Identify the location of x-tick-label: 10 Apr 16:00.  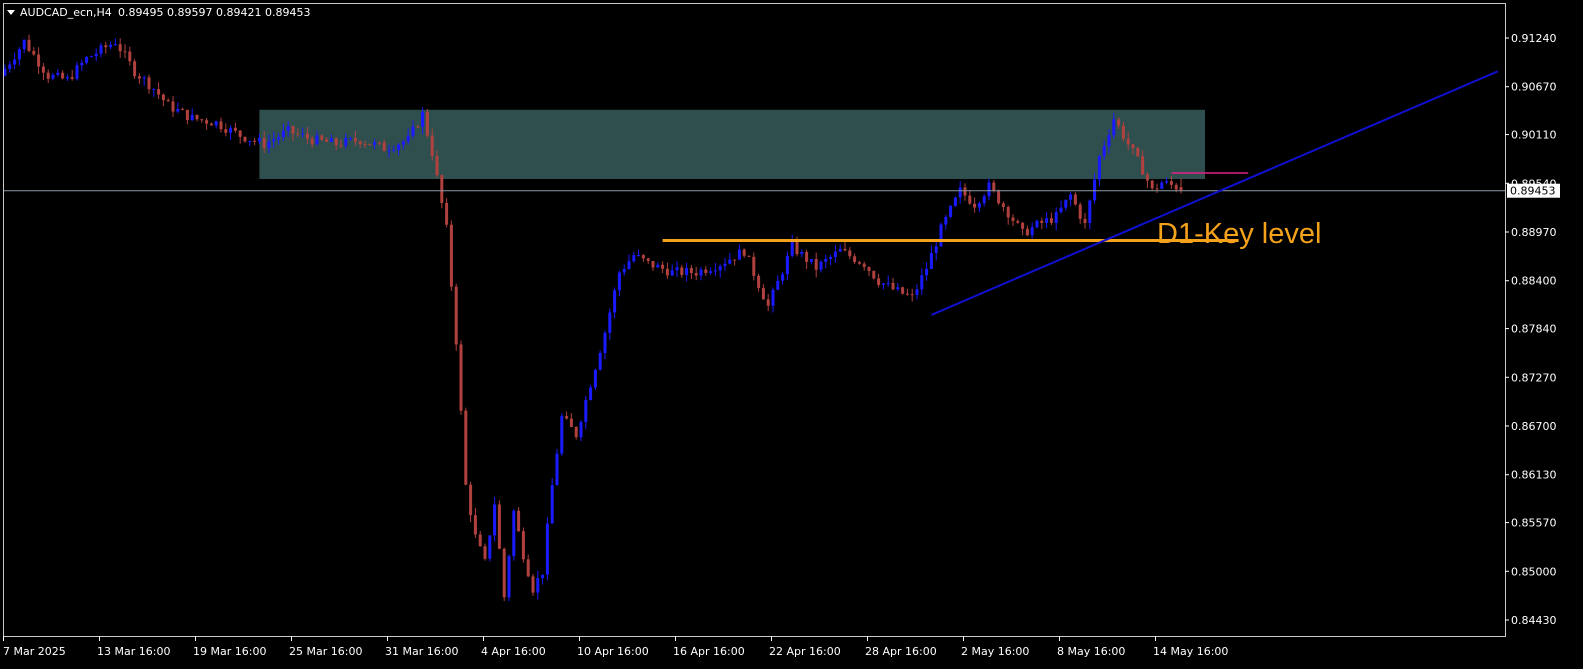
(613, 651).